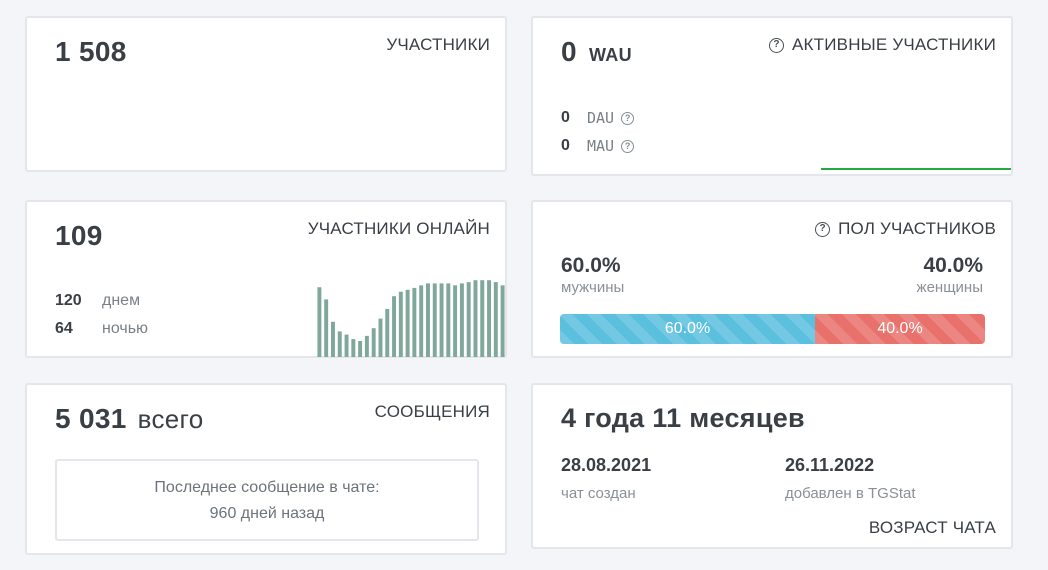 The image size is (1048, 570). I want to click on online-members-card: 109 УЧАСТНИКИ ОНЛАЙН 120 днем 64 ночью, so click(266, 279).